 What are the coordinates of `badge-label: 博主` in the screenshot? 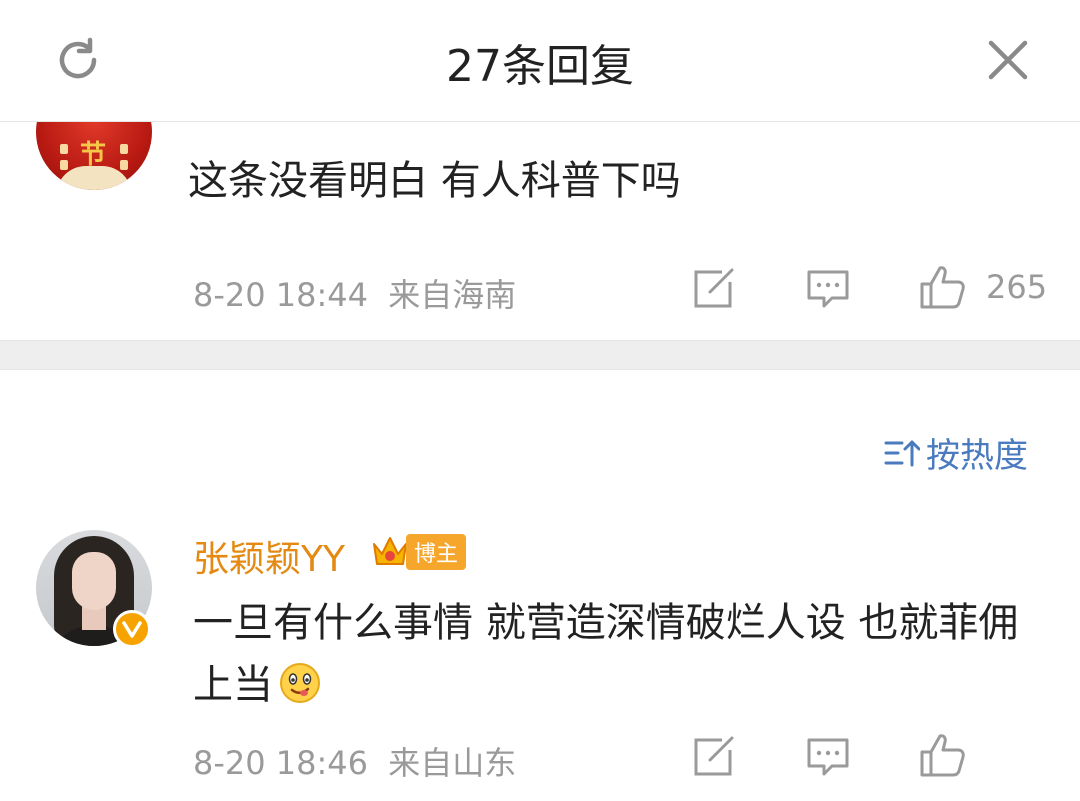 It's located at (436, 552).